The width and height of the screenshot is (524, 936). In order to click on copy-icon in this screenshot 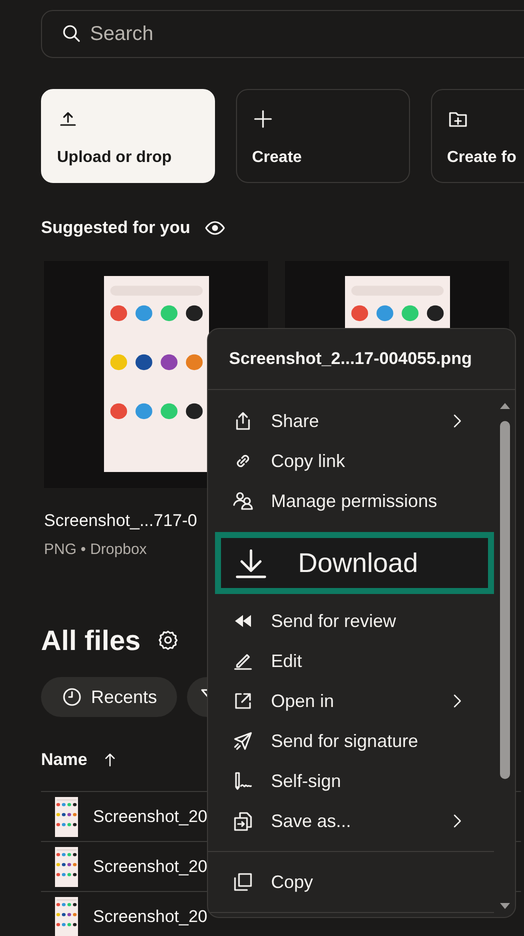, I will do `click(243, 882)`.